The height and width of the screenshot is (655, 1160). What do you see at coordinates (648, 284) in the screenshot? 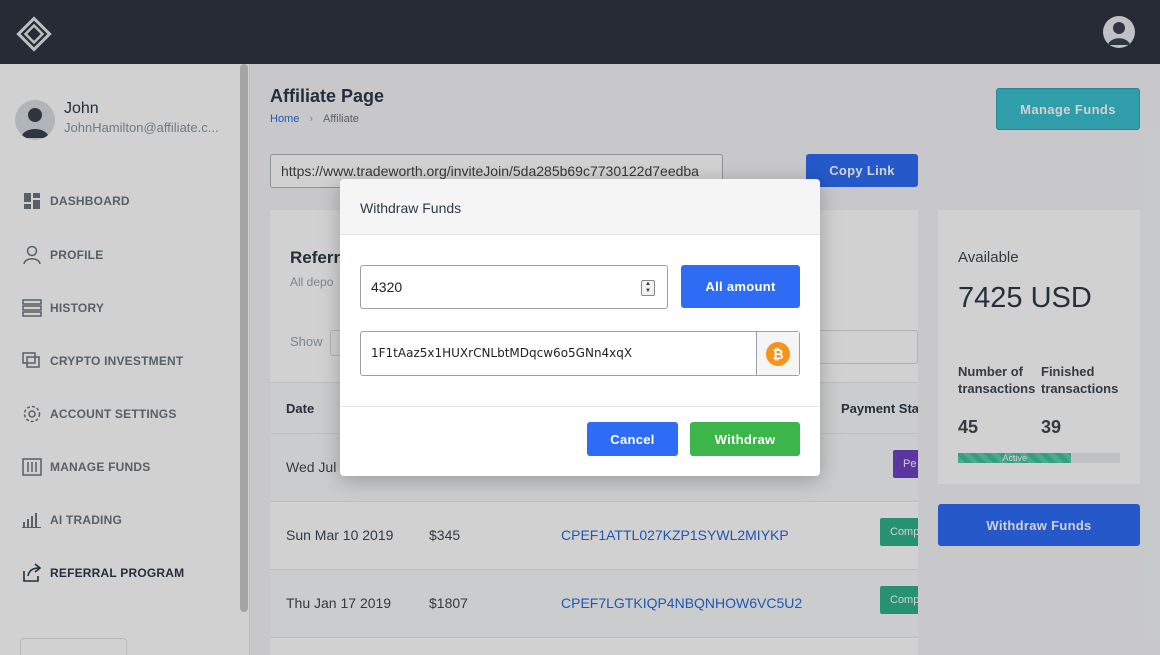
I see `stepper-up-icon: ▲` at bounding box center [648, 284].